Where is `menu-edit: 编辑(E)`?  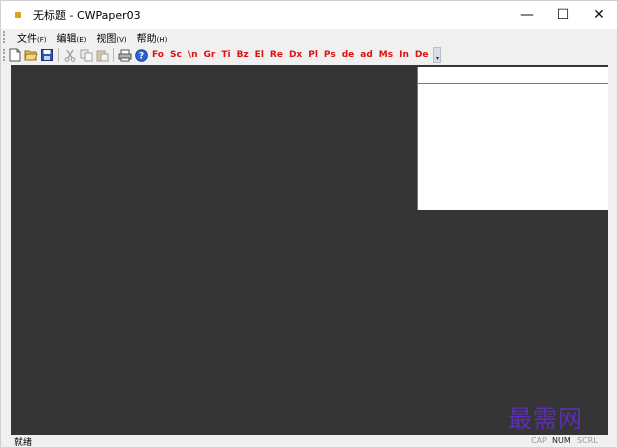
menu-edit: 编辑(E) is located at coordinates (72, 37).